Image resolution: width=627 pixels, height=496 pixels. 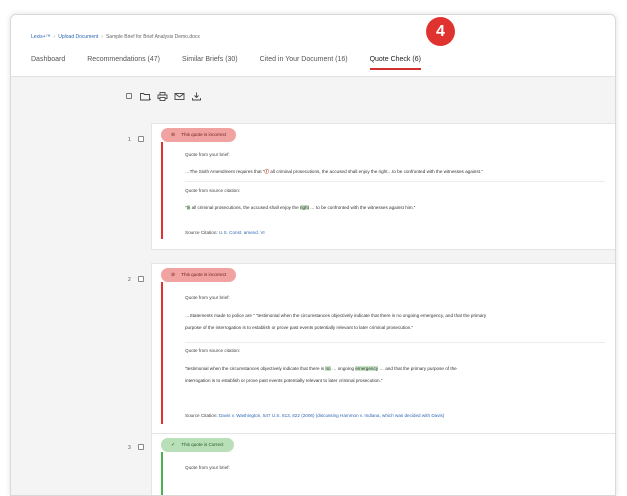 What do you see at coordinates (395, 63) in the screenshot?
I see `tab-quote-check: Quote Check (6)` at bounding box center [395, 63].